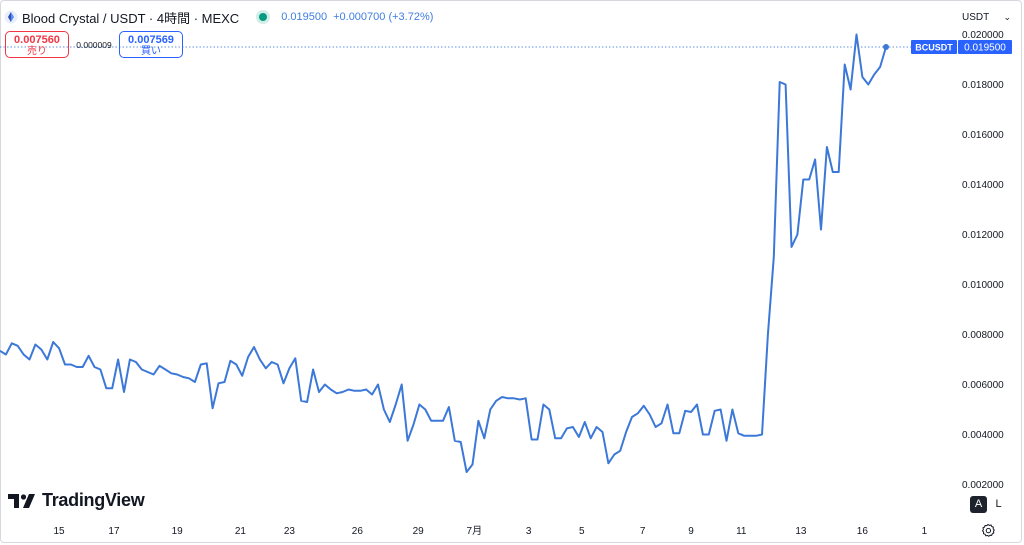 The image size is (1024, 545). Describe the element at coordinates (93, 500) in the screenshot. I see `brand-name: TradingView` at that location.